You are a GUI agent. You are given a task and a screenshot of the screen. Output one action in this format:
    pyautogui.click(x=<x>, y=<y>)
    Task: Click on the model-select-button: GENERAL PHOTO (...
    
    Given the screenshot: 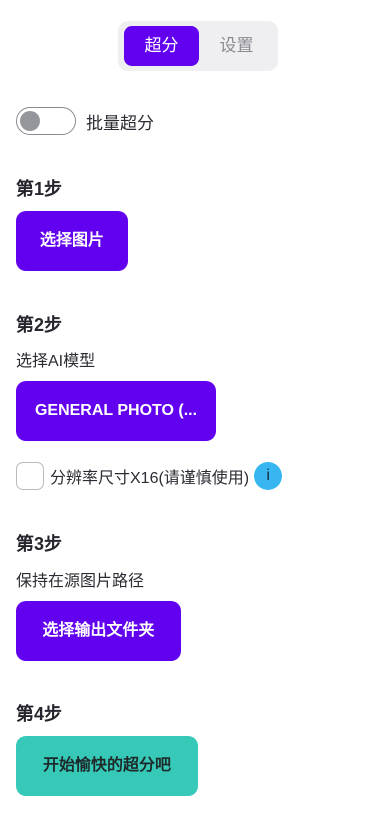 What is the action you would take?
    pyautogui.click(x=116, y=411)
    